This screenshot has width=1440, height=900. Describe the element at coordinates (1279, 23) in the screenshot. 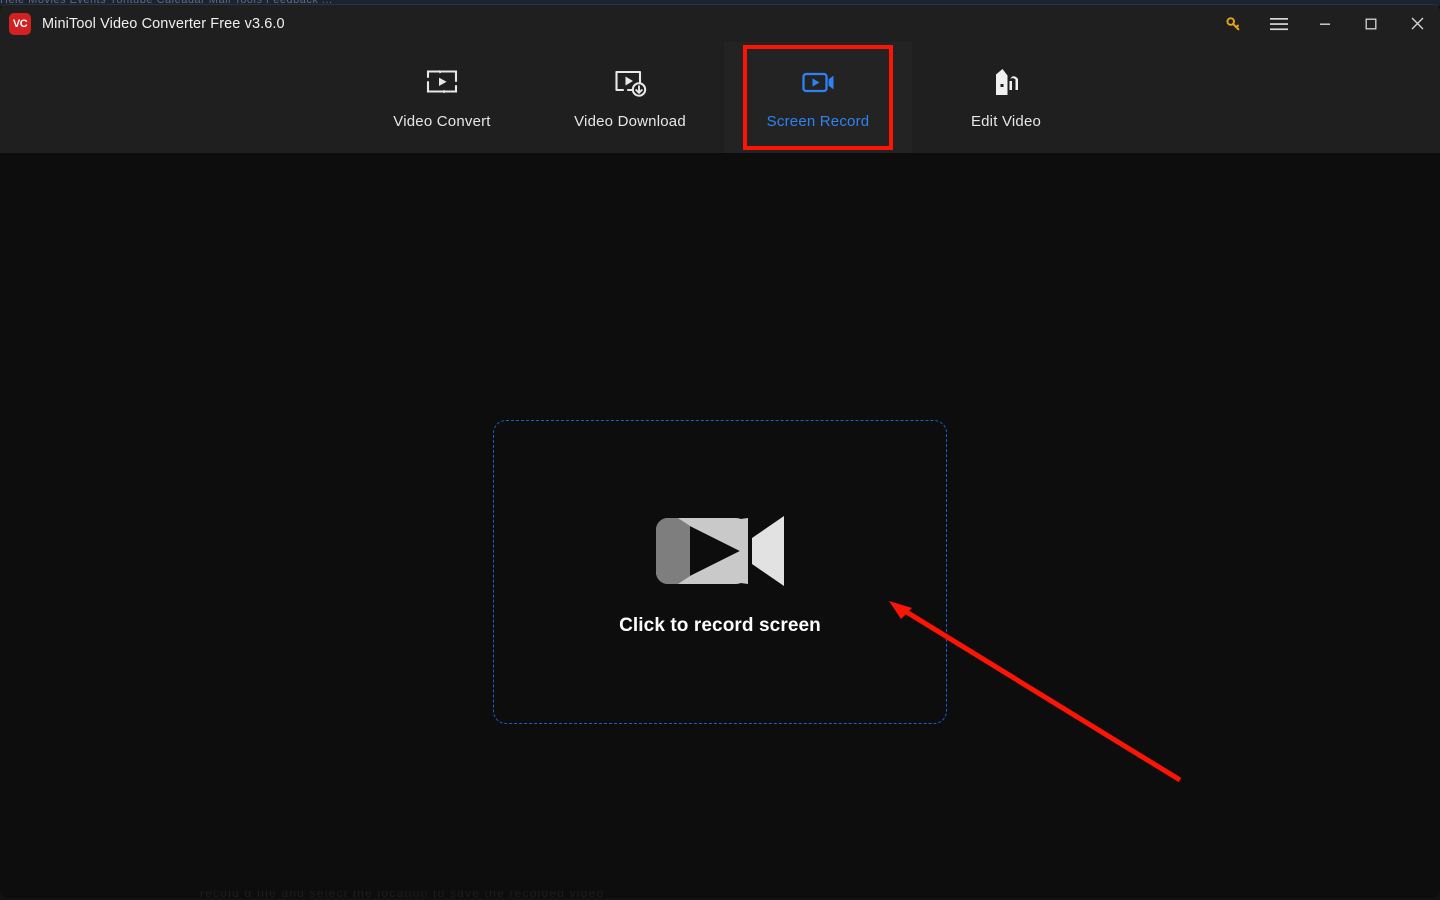

I see `menu-icon` at that location.